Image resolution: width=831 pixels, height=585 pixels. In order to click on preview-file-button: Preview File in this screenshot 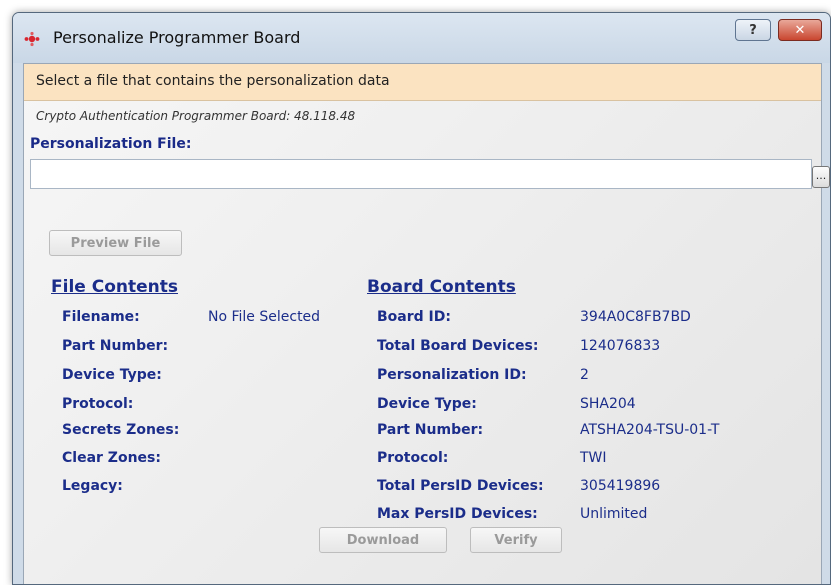, I will do `click(115, 243)`.